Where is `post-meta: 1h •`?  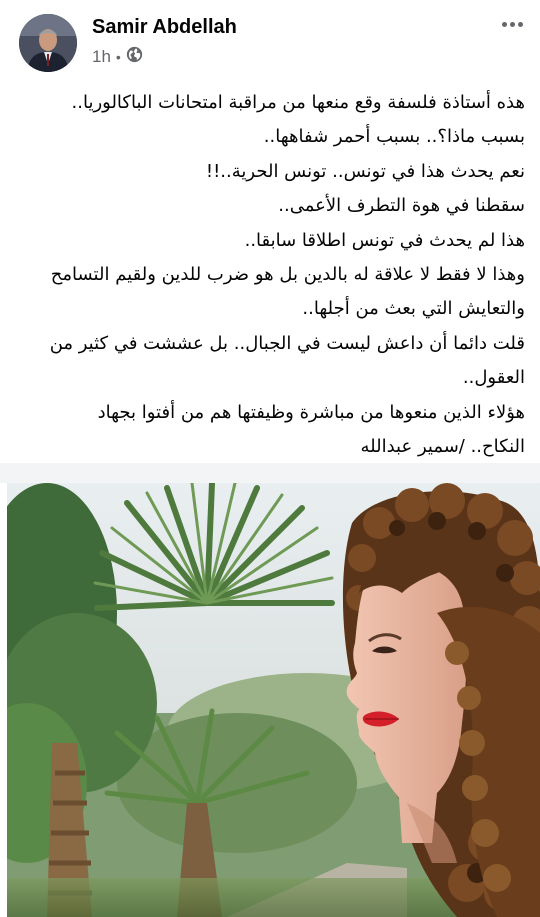 post-meta: 1h • is located at coordinates (117, 57).